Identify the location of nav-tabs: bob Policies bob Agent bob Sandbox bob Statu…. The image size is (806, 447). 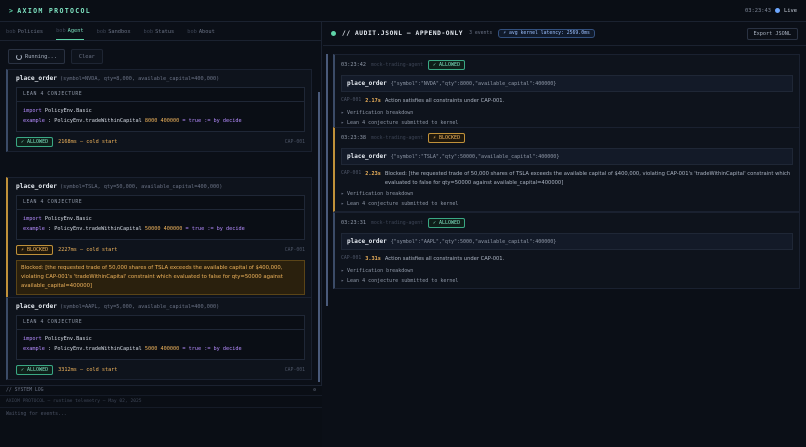
(160, 31).